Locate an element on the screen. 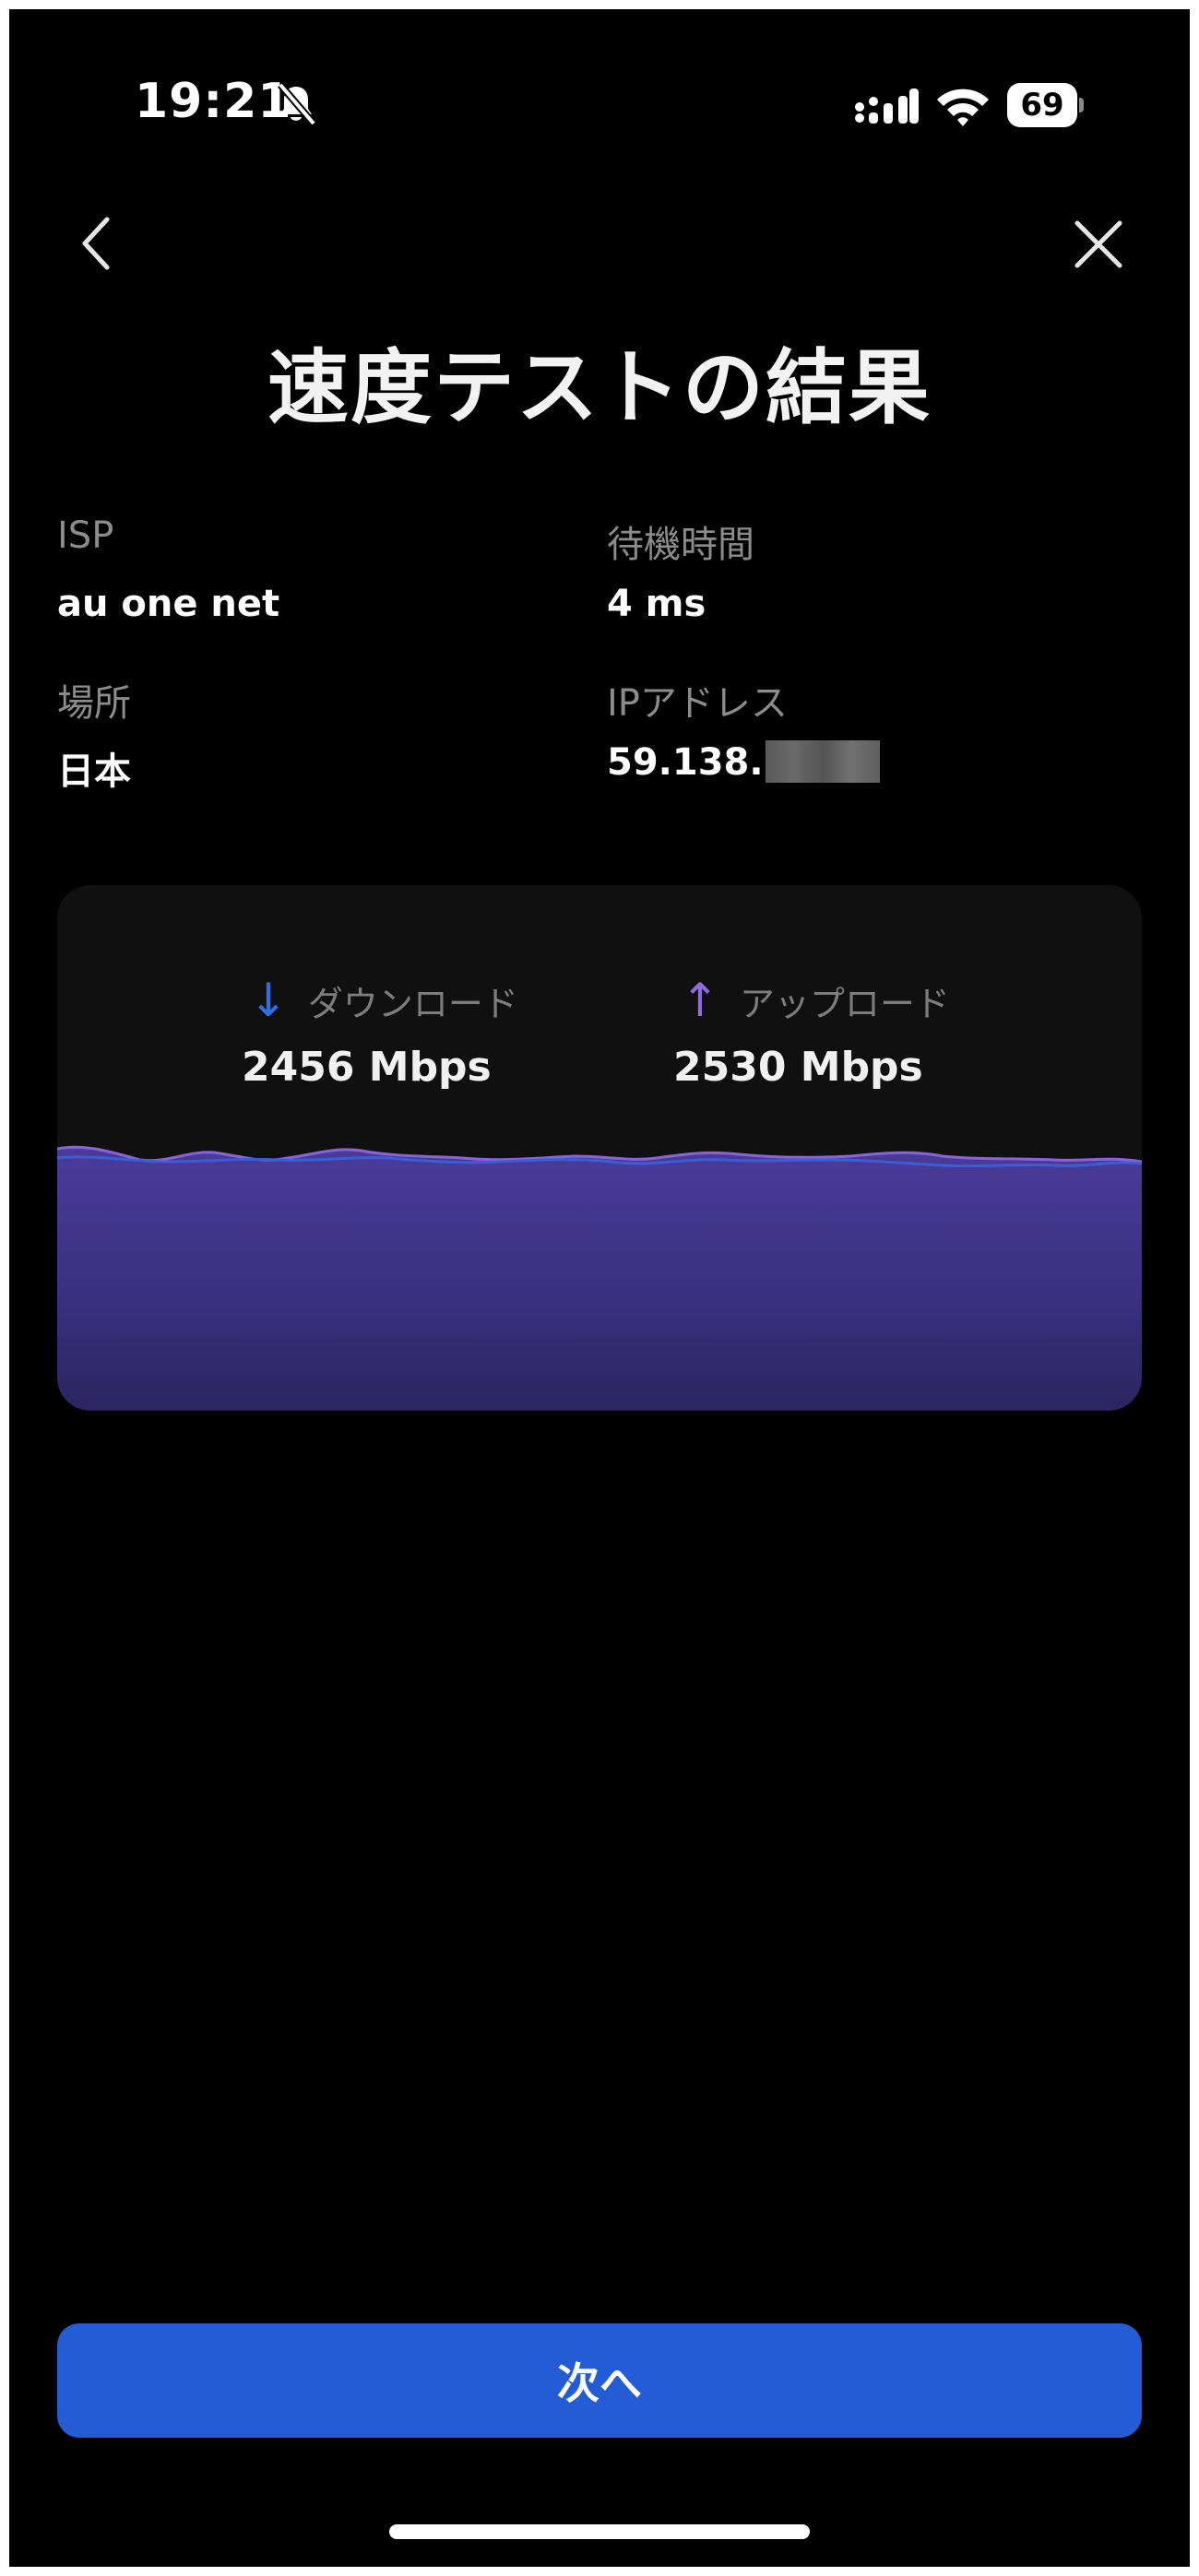 The image size is (1199, 2576). download-arrow-icon: ↓ is located at coordinates (268, 1000).